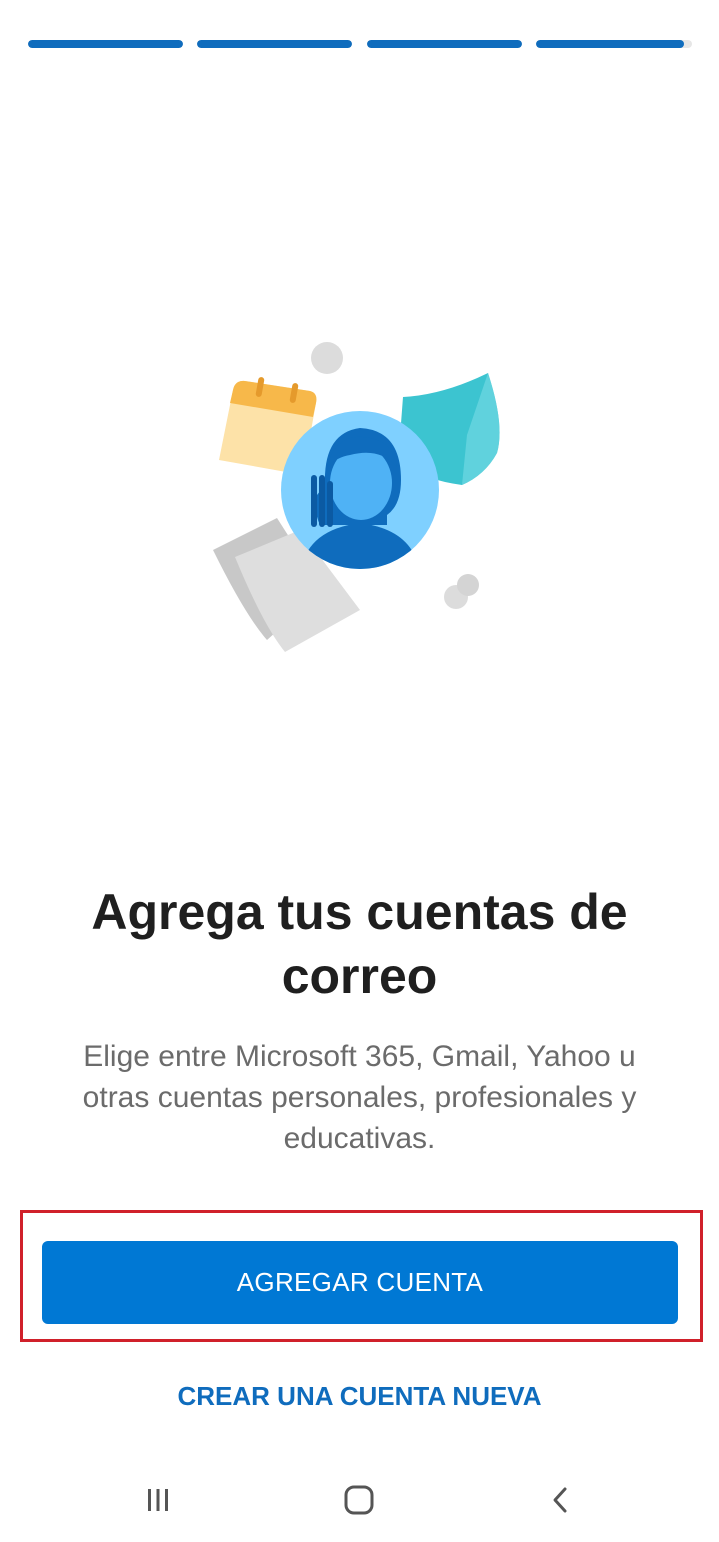 This screenshot has height=1542, width=719. What do you see at coordinates (360, 500) in the screenshot?
I see `accounts-illustration` at bounding box center [360, 500].